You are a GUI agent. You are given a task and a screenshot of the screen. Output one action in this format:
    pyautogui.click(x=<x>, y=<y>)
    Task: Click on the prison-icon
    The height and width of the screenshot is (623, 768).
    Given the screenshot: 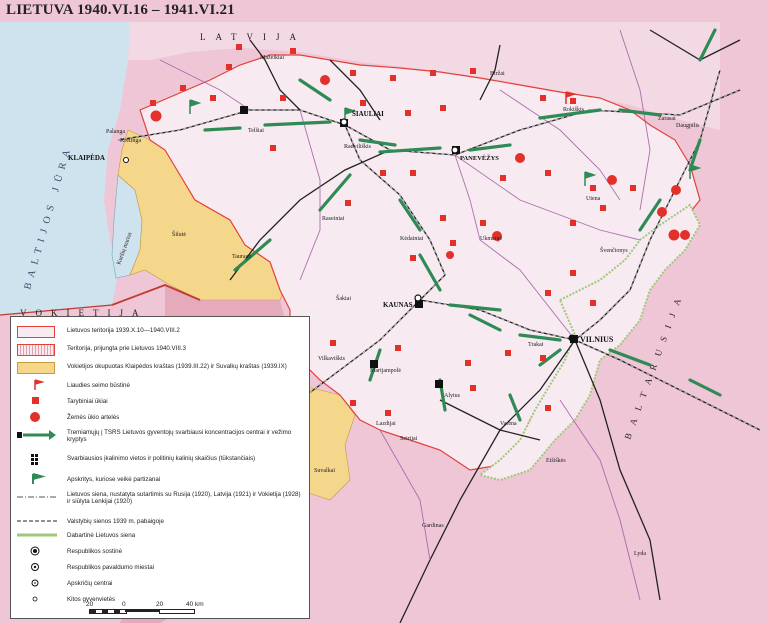 What is the action you would take?
    pyautogui.click(x=34, y=459)
    